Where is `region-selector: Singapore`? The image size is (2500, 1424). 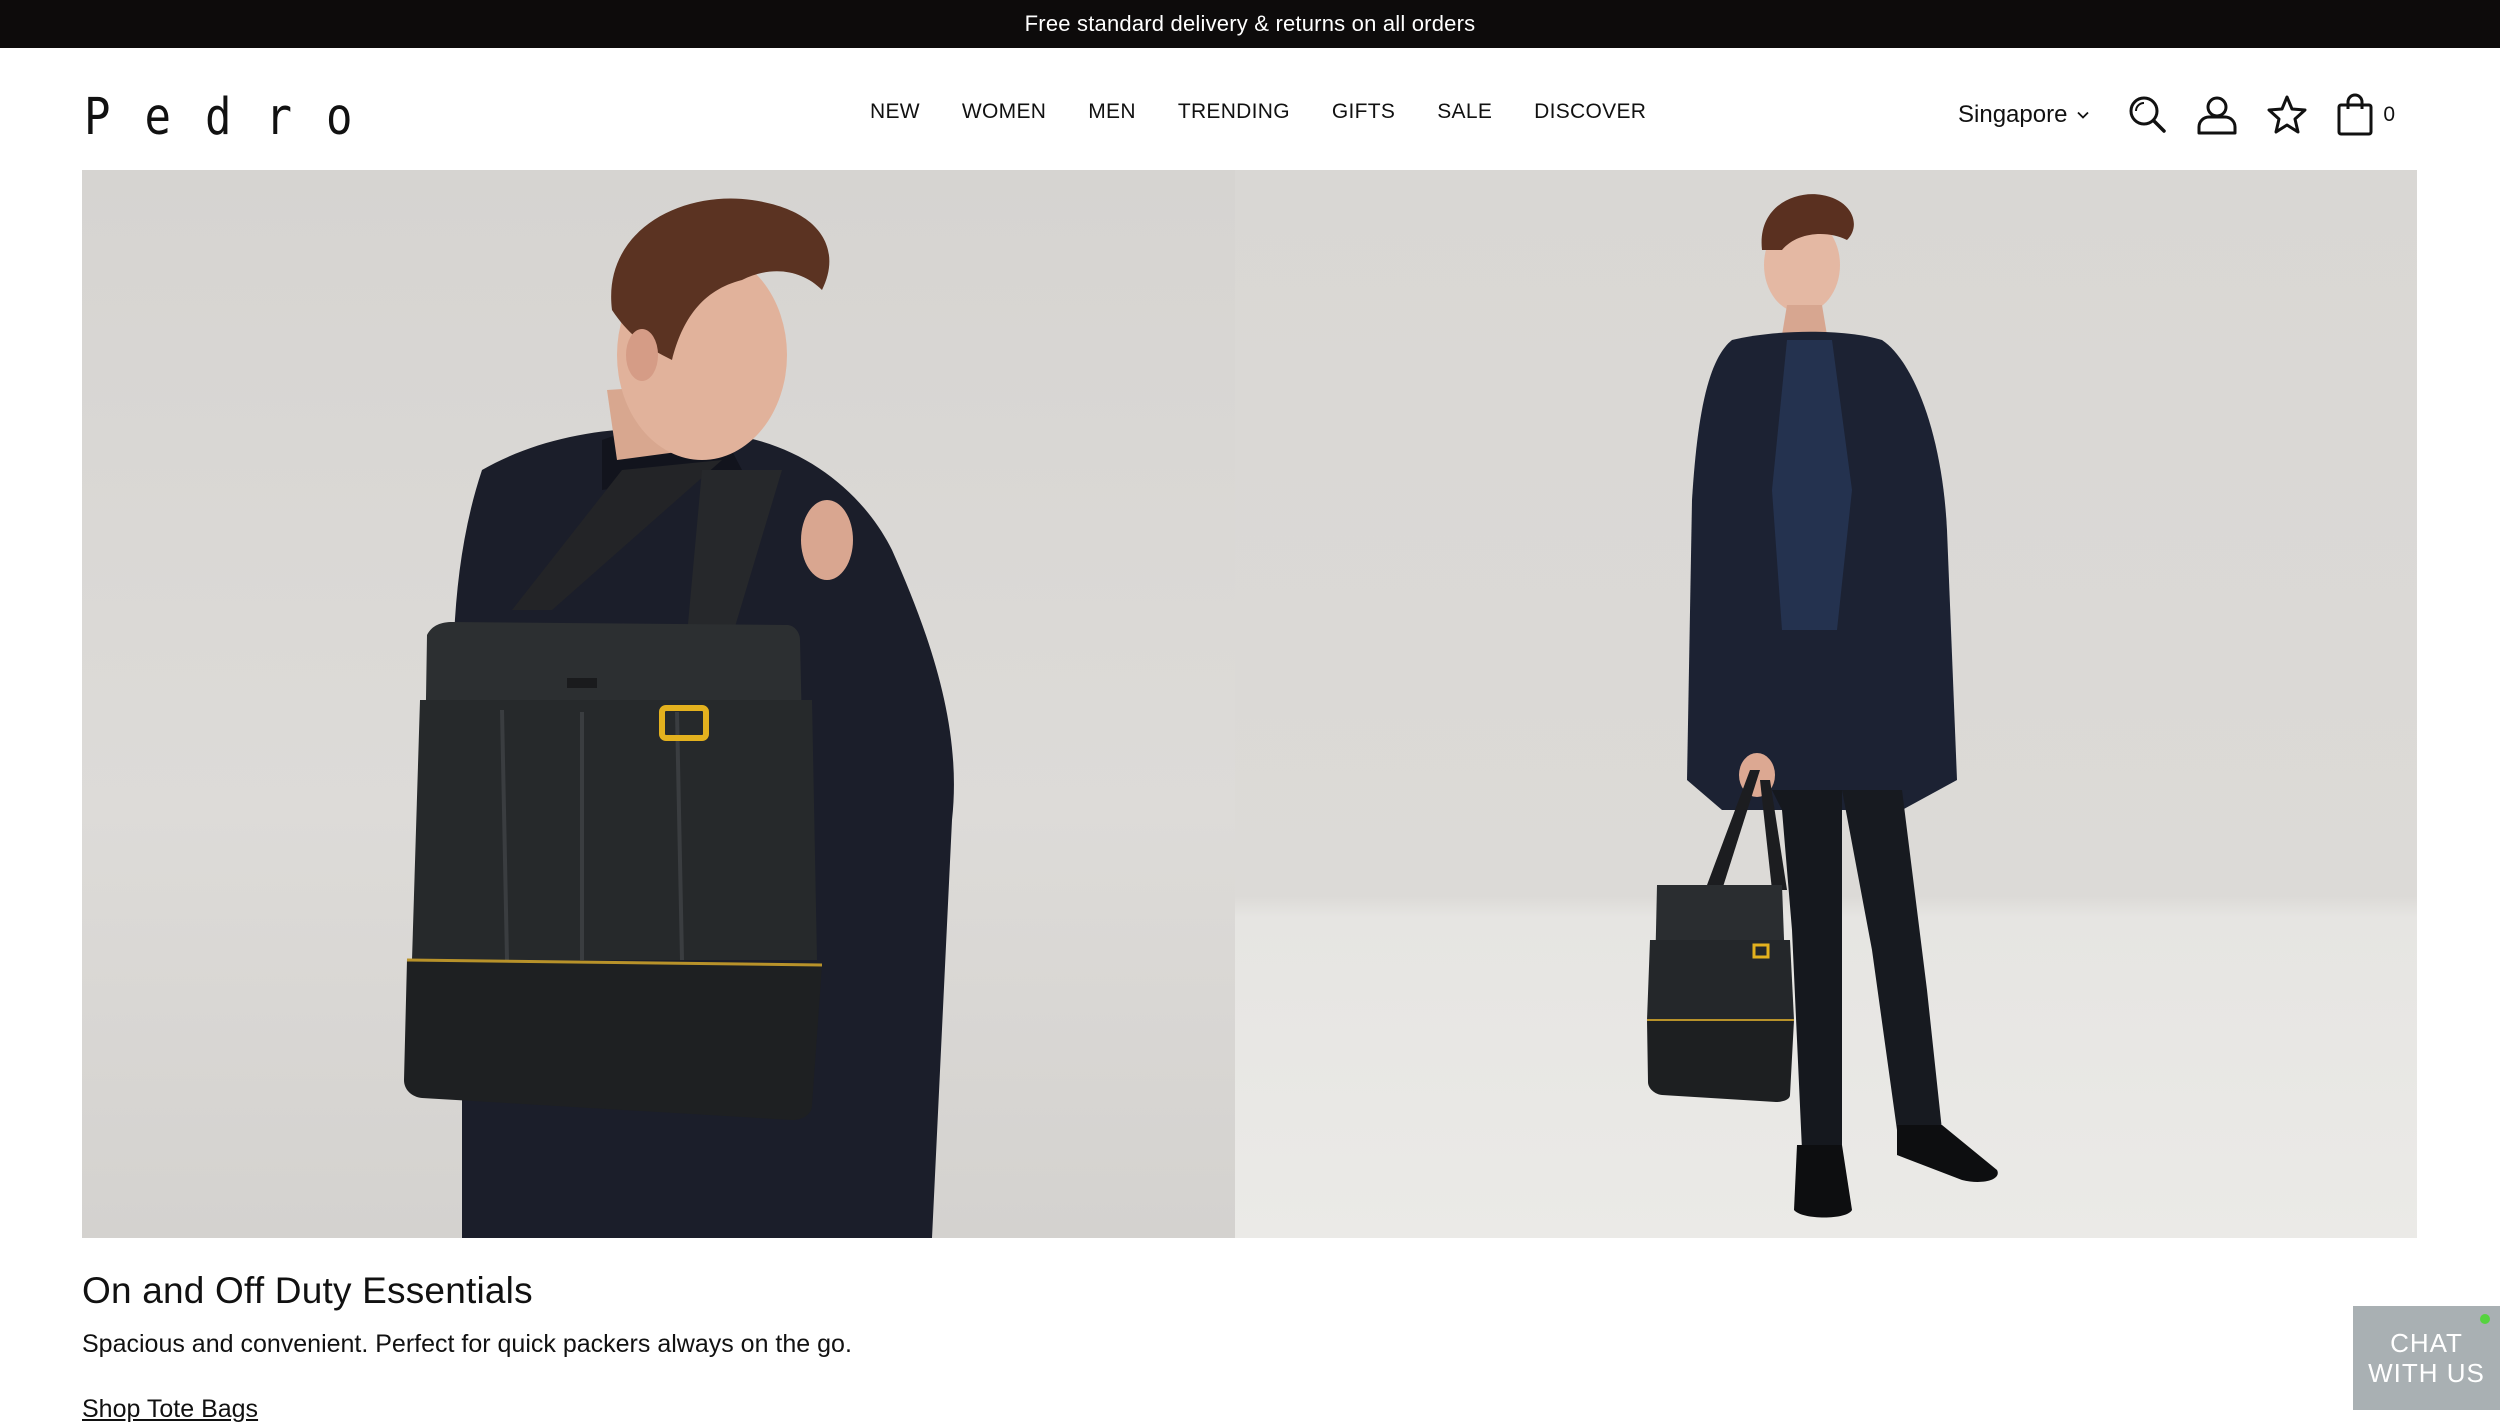
region-selector: Singapore is located at coordinates (2024, 115).